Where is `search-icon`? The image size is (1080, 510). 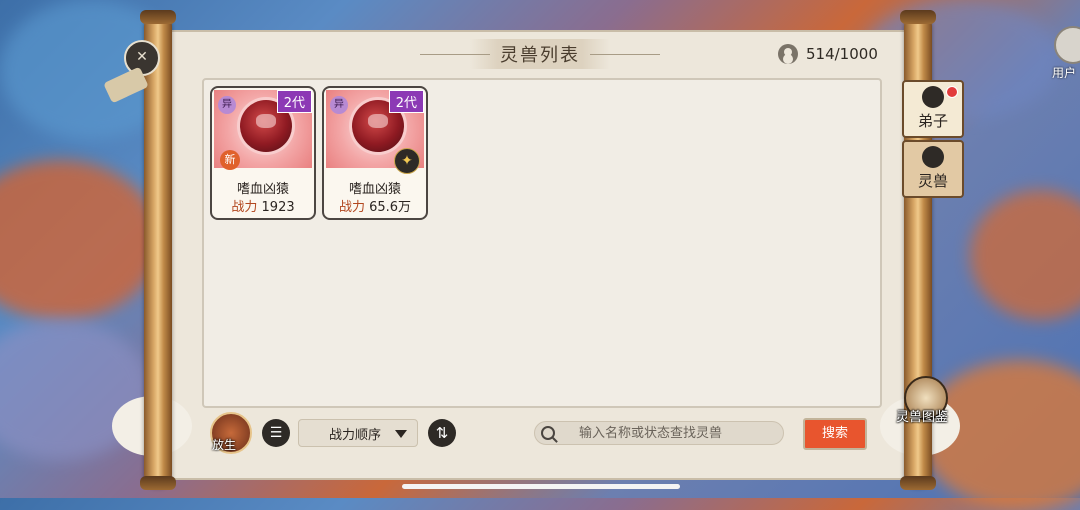
search-icon is located at coordinates (548, 433).